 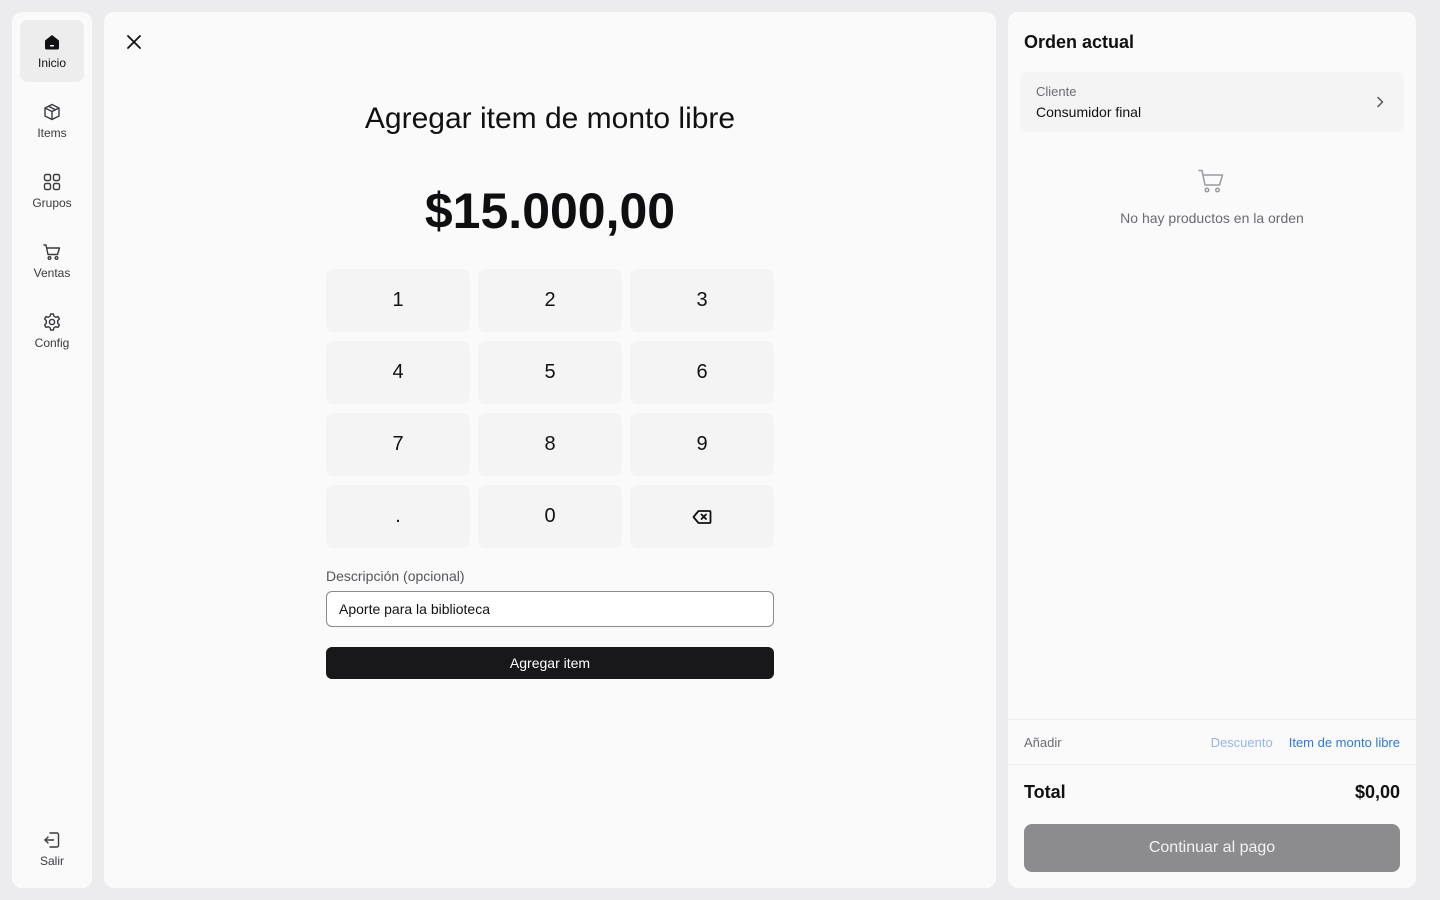 I want to click on gear-icon, so click(x=52, y=322).